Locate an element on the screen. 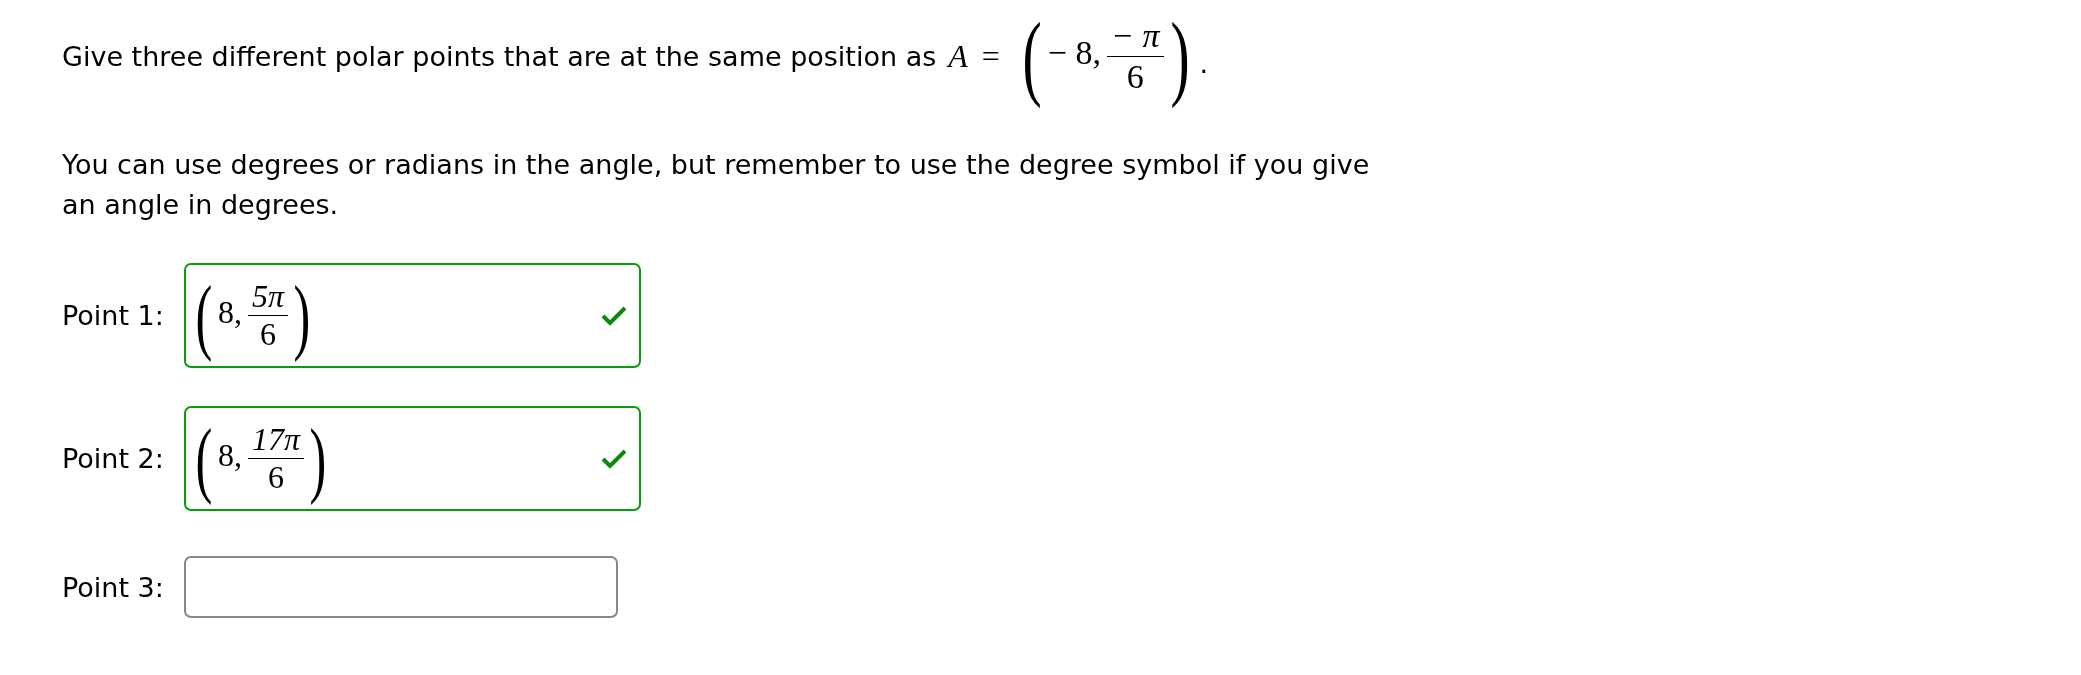 This screenshot has height=675, width=2081. point-label: Point 2: is located at coordinates (113, 458).